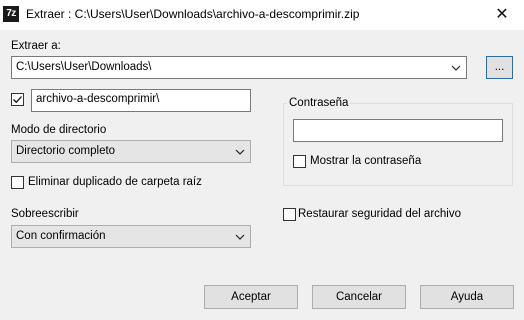 The height and width of the screenshot is (320, 524). What do you see at coordinates (36, 46) in the screenshot?
I see `extract-to-label: Extraer a:` at bounding box center [36, 46].